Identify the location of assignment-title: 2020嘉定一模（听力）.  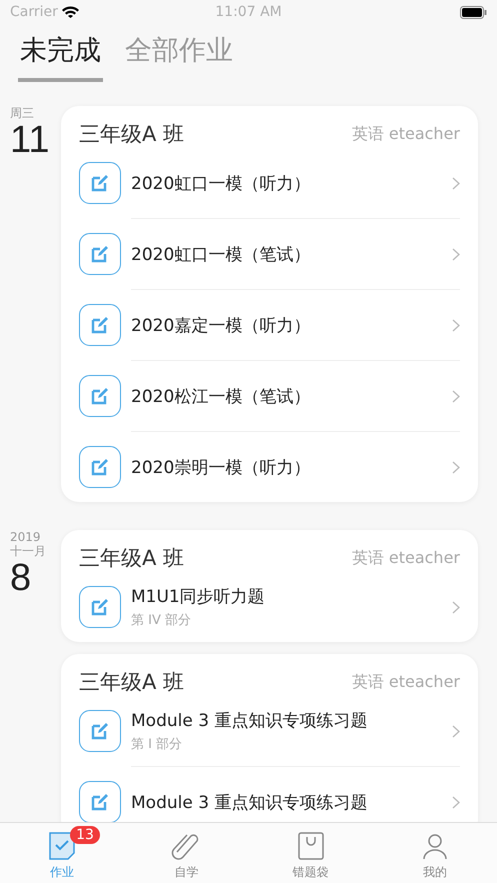
(286, 325).